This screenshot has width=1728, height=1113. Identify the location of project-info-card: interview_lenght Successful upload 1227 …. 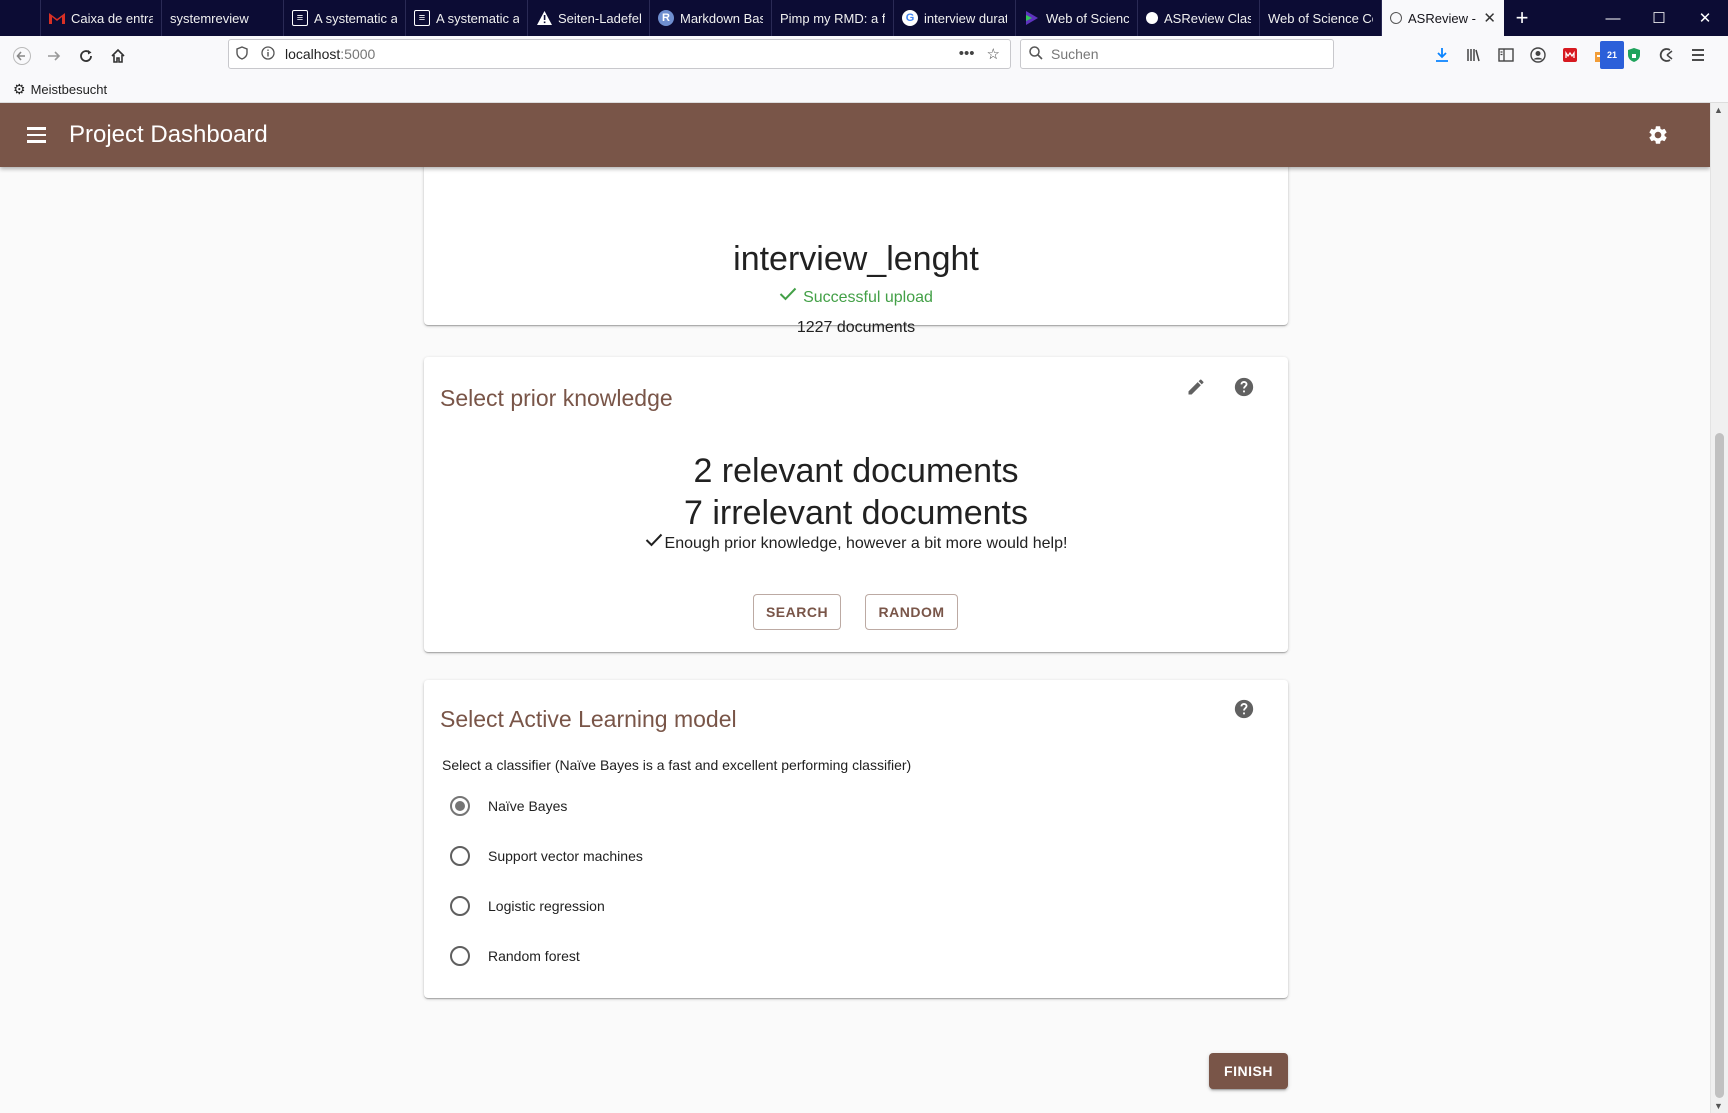
(856, 239).